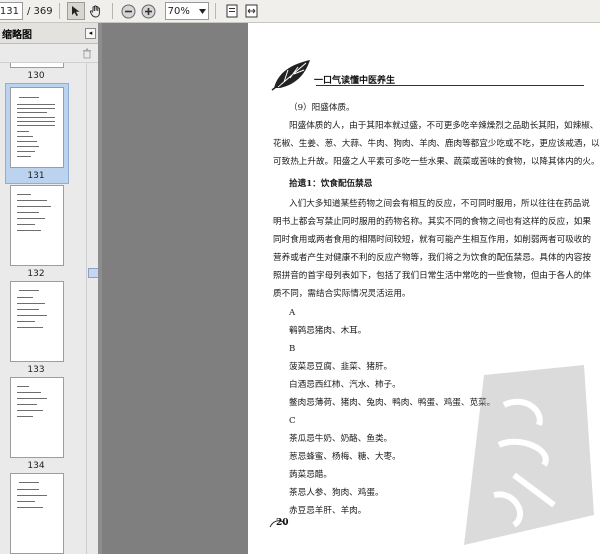 The width and height of the screenshot is (600, 554). What do you see at coordinates (444, 126) in the screenshot?
I see `line-2: 阳盛体质的人，由于其阳本就过盛，不可更多吃辛辣燥烈之品助长其阳，如辣椒、` at bounding box center [444, 126].